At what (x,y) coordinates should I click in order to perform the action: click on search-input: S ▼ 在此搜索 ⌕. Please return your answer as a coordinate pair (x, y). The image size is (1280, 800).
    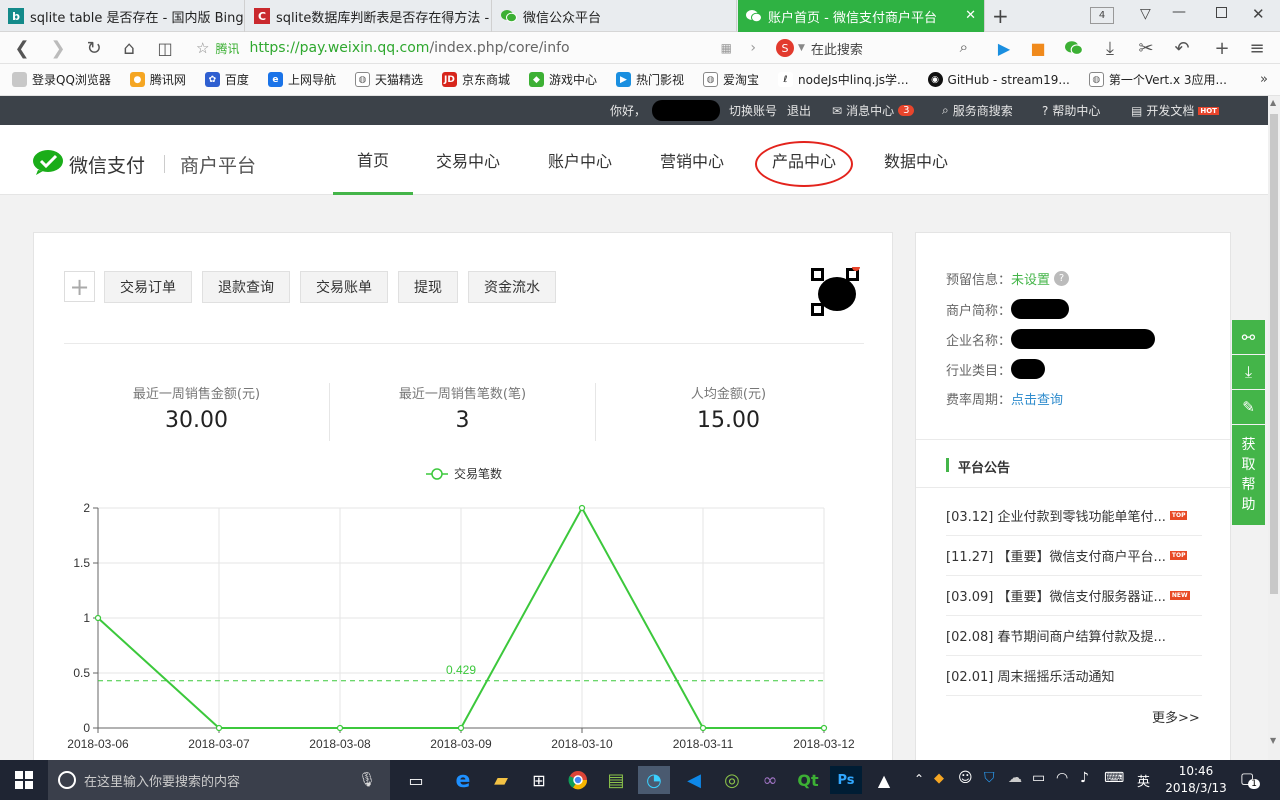
    Looking at the image, I should click on (874, 48).